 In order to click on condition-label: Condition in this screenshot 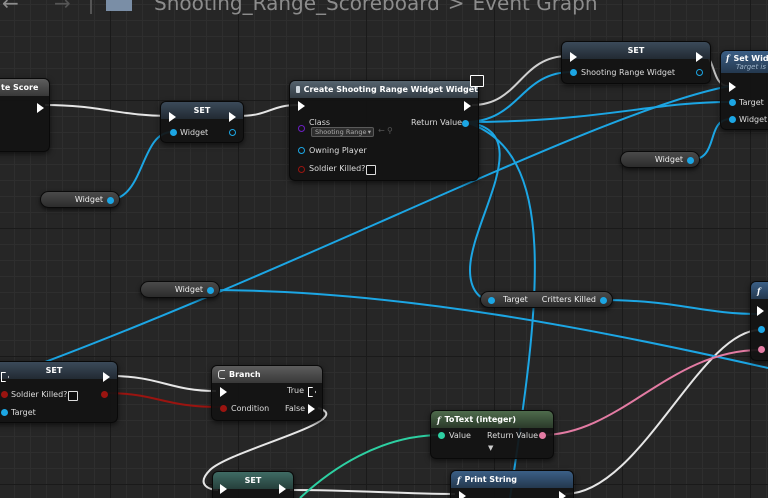, I will do `click(250, 408)`.